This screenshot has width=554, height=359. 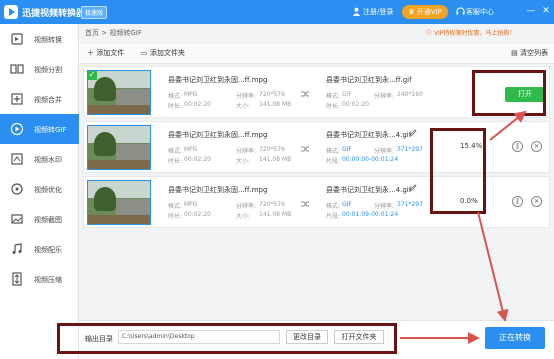 What do you see at coordinates (39, 159) in the screenshot?
I see `sidebar-item-video-watermark: 视频水印` at bounding box center [39, 159].